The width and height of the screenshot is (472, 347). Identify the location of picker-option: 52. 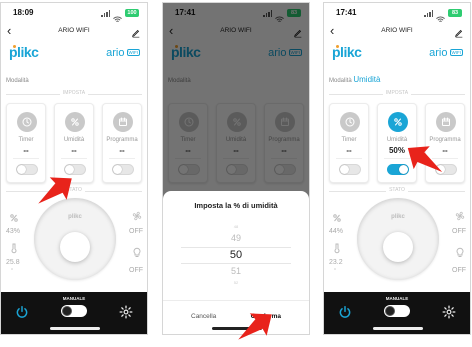
(236, 282).